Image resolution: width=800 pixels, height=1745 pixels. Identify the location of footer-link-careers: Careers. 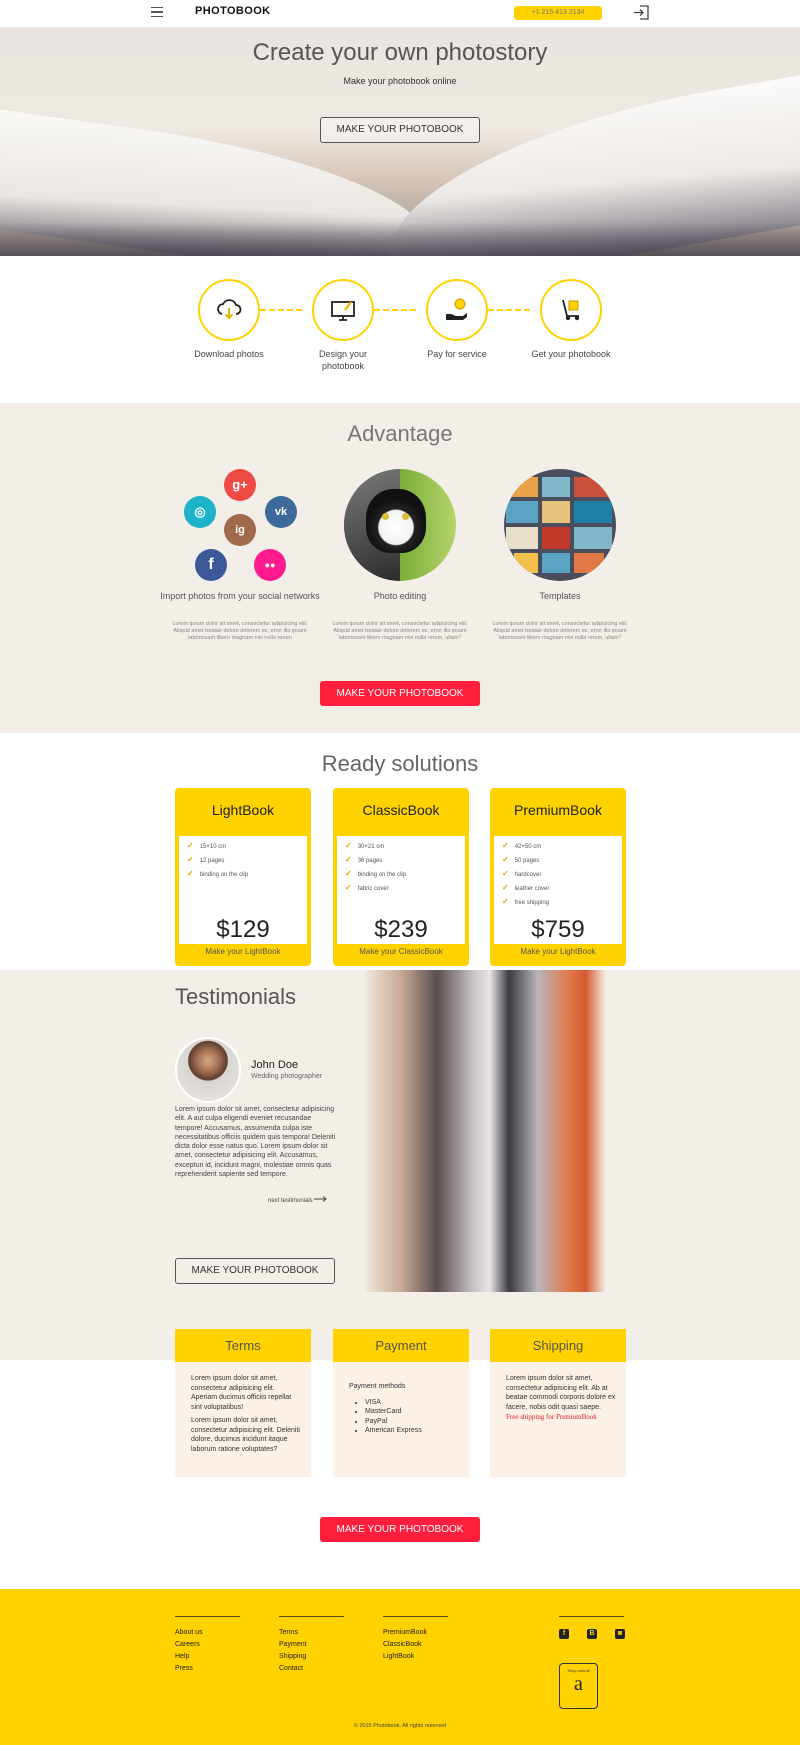
(189, 1645).